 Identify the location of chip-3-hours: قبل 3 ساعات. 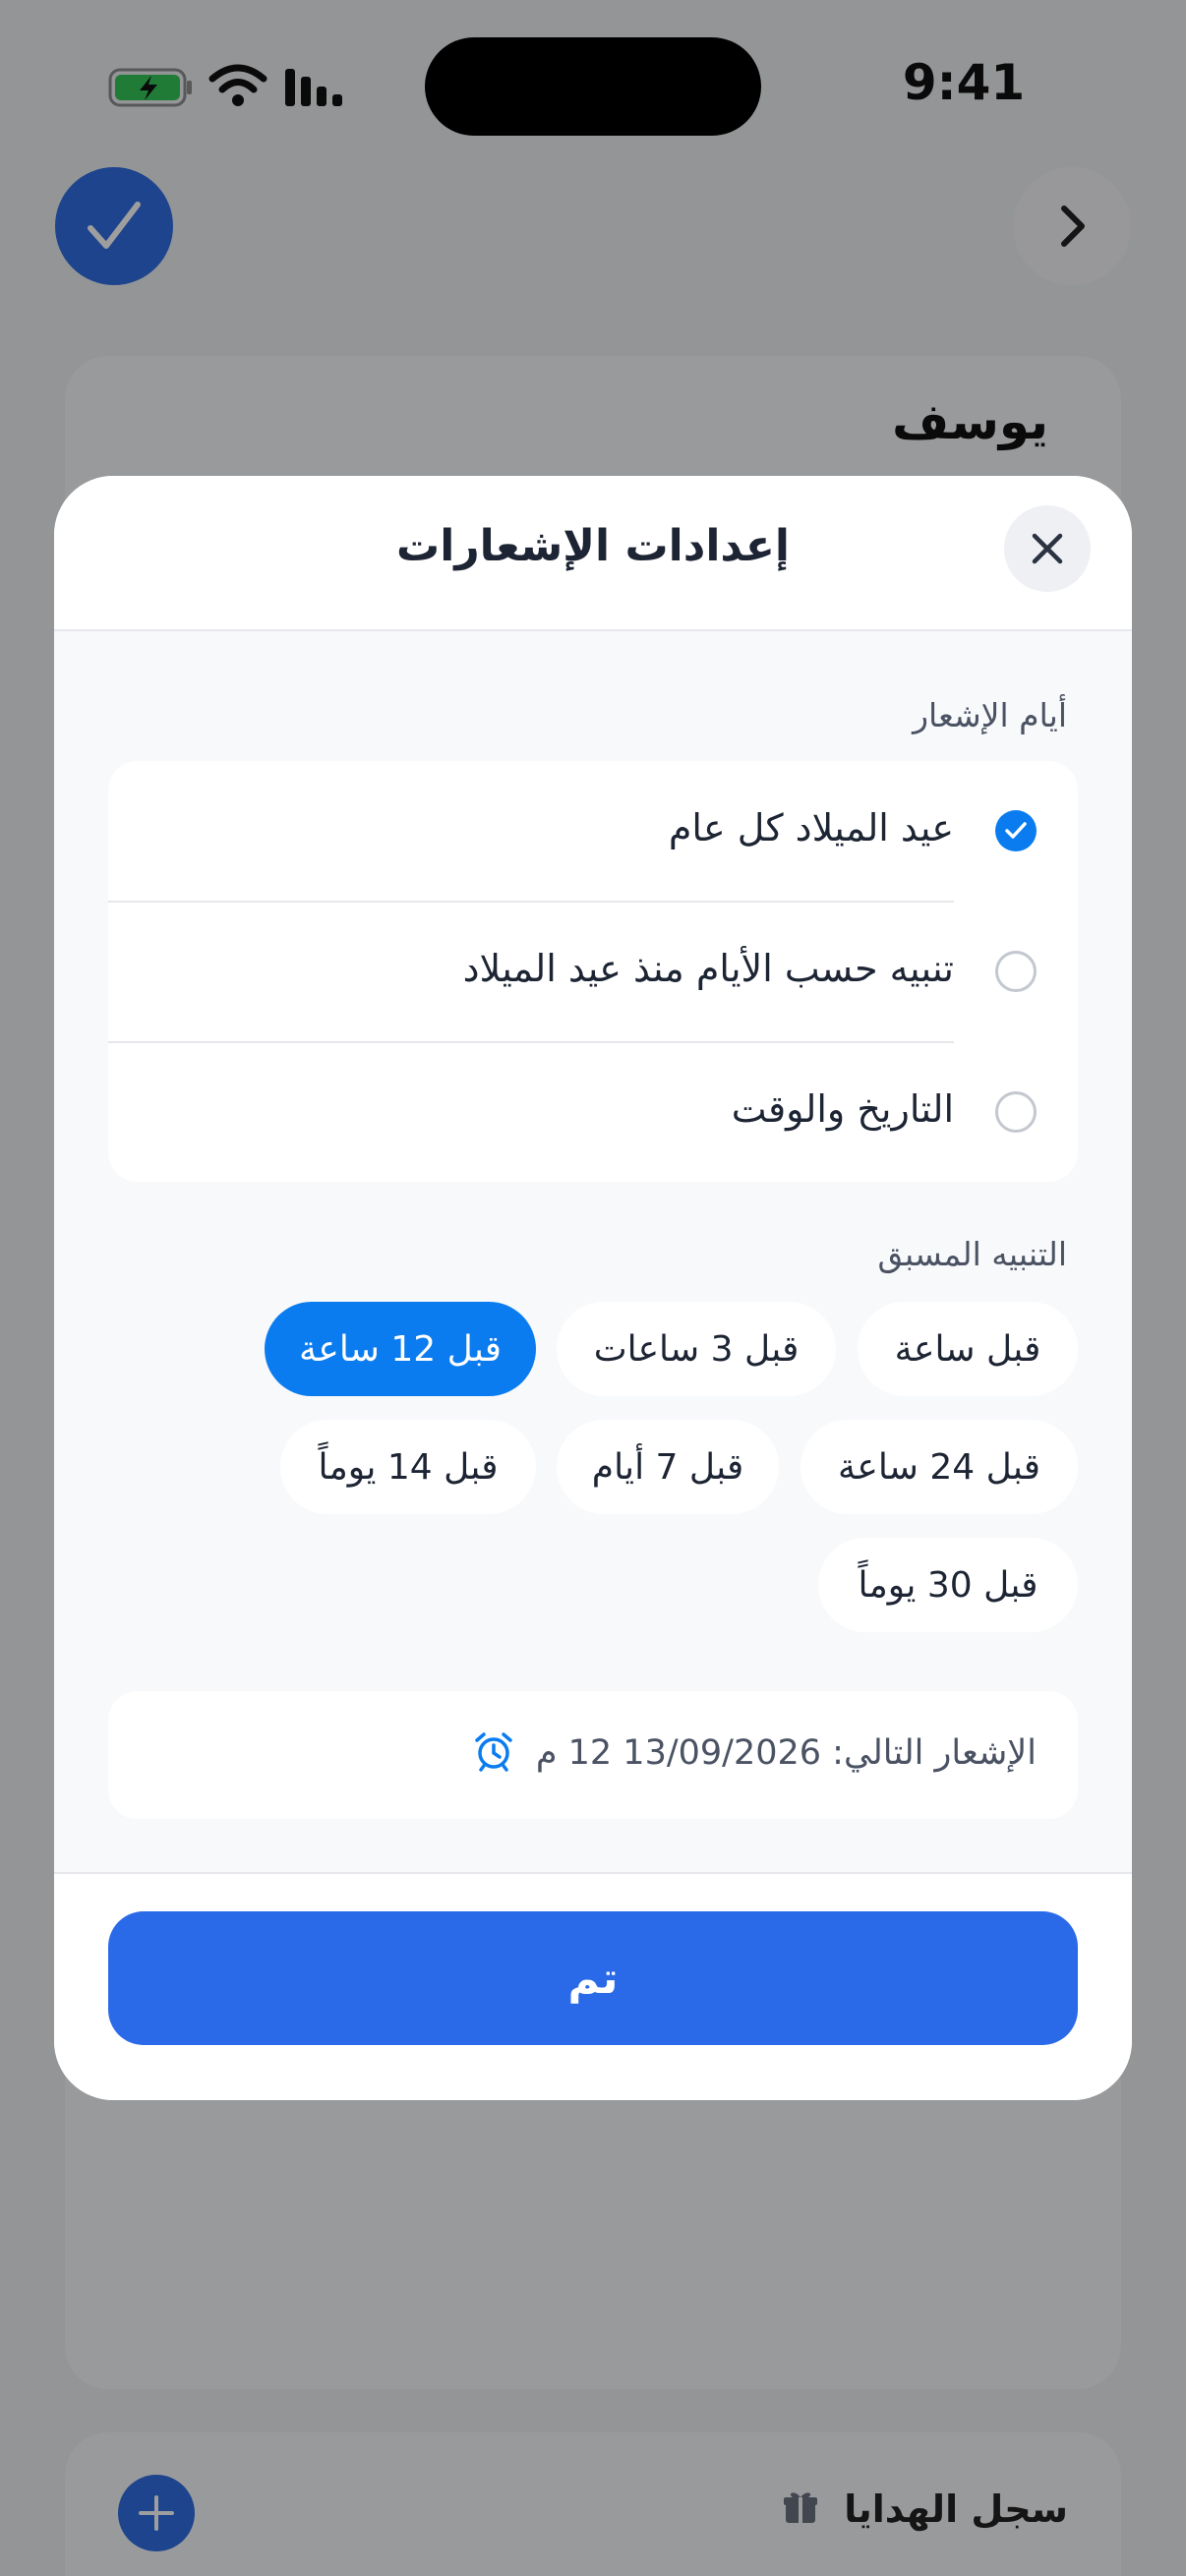
(696, 1349).